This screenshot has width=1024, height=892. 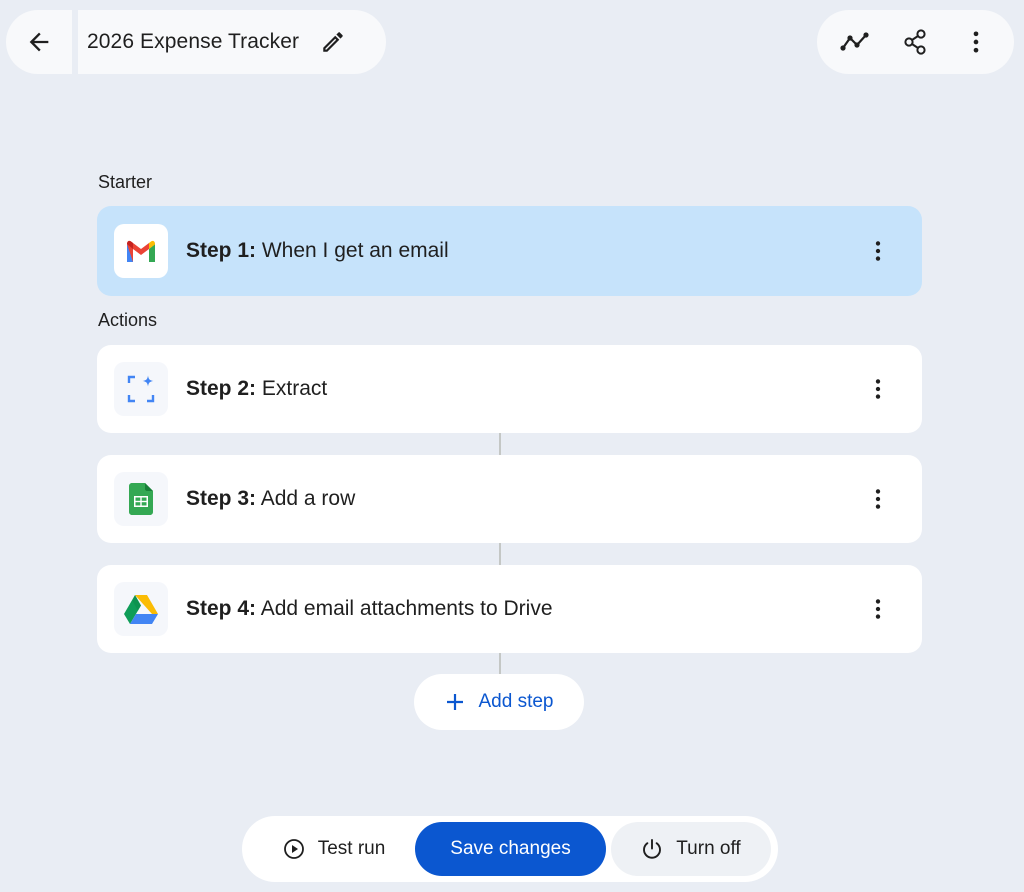 I want to click on plus-icon, so click(x=455, y=702).